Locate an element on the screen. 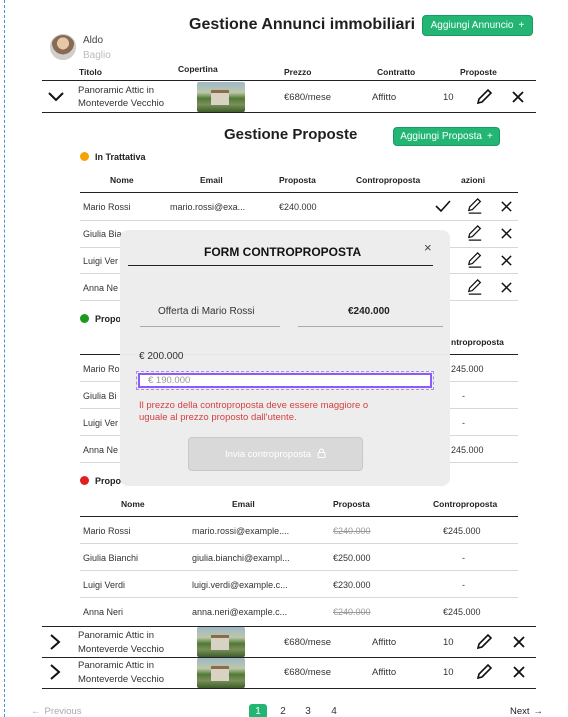 This screenshot has height=717, width=568. status-label: In Trattativa is located at coordinates (120, 157).